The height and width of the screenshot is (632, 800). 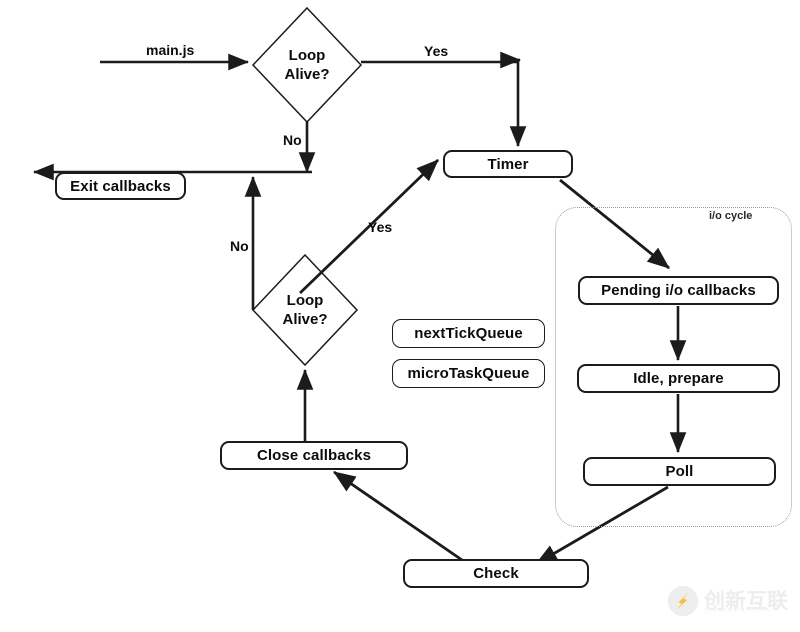 I want to click on edge-yes-to-timer, so click(x=444, y=104).